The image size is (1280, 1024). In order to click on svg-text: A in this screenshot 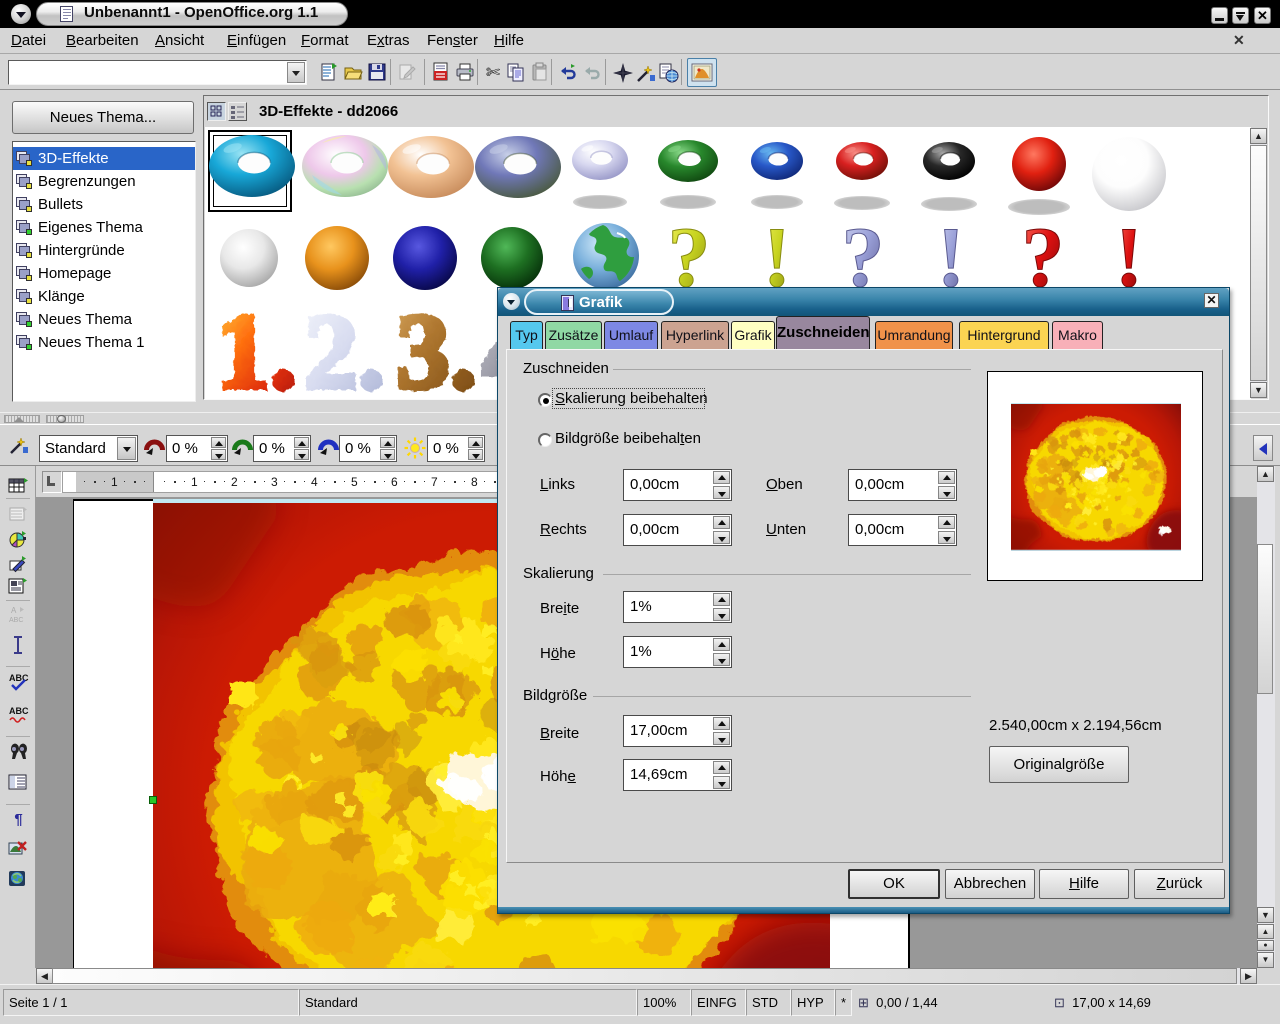, I will do `click(14, 610)`.